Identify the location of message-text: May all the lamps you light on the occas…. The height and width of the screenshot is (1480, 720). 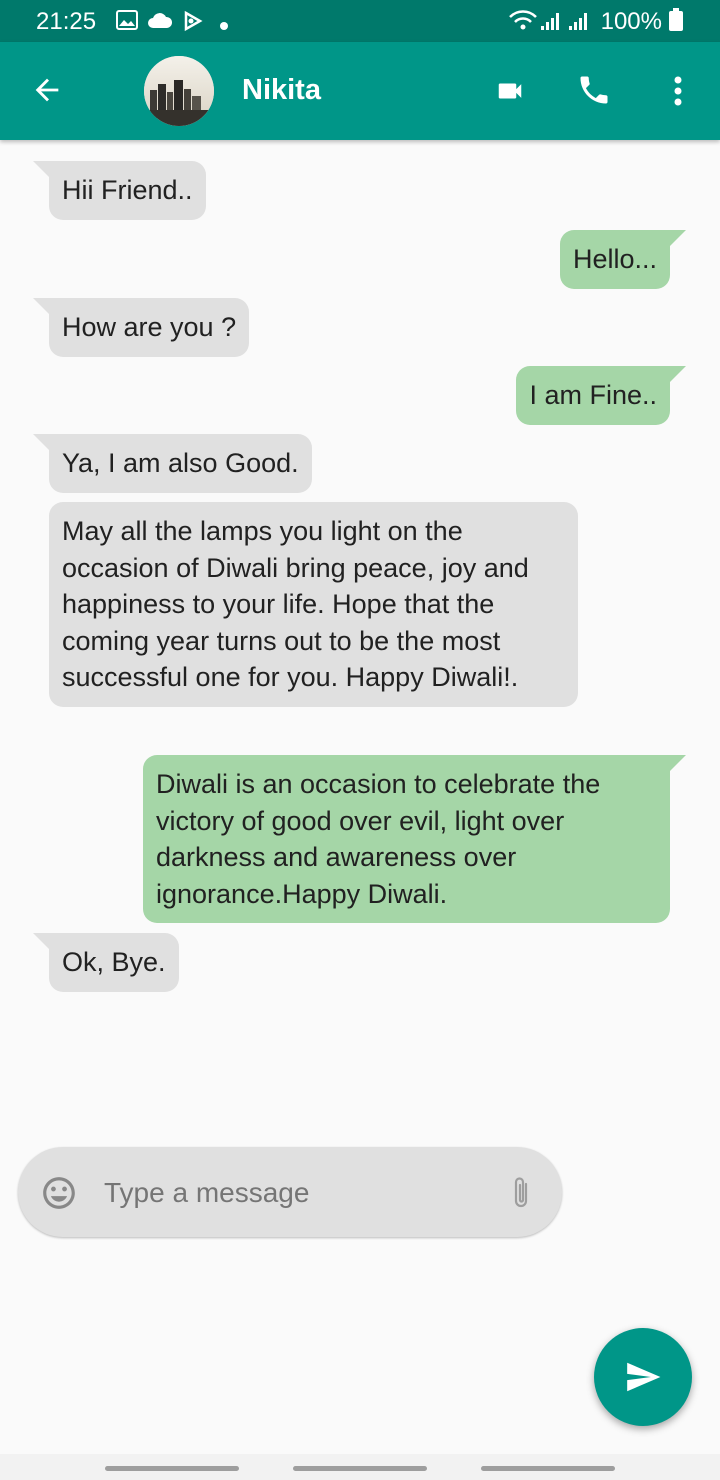
(295, 604).